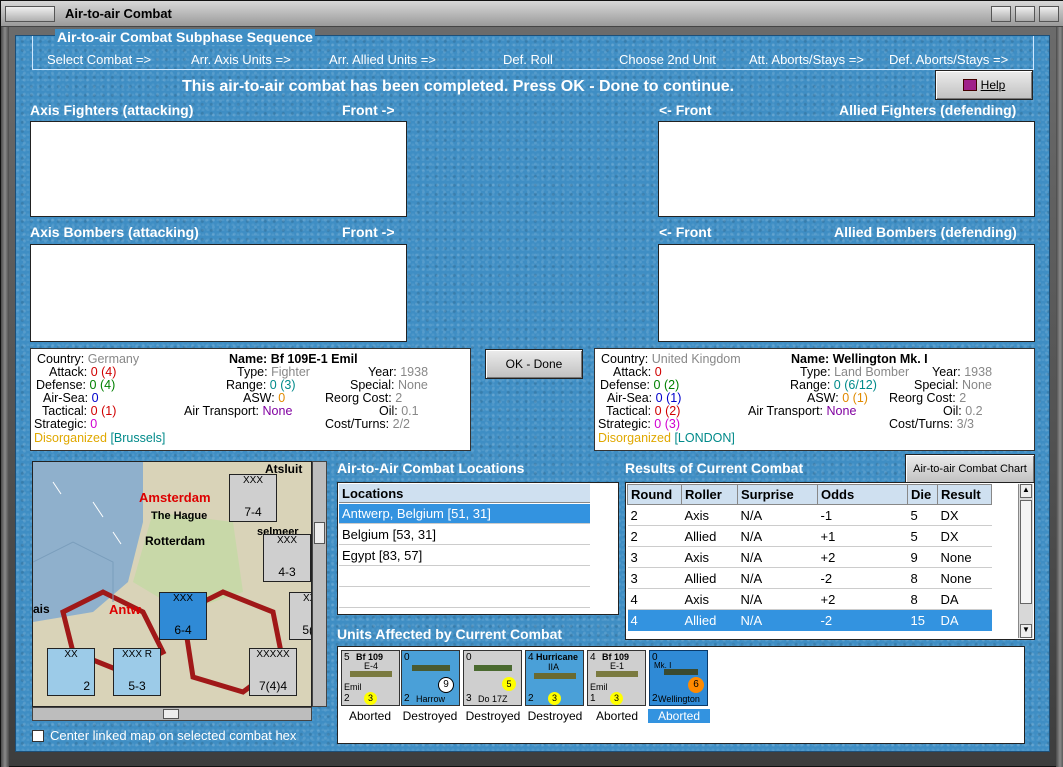 This screenshot has width=1063, height=767. What do you see at coordinates (137, 672) in the screenshot?
I see `map-counter-6: XXX R 5-3` at bounding box center [137, 672].